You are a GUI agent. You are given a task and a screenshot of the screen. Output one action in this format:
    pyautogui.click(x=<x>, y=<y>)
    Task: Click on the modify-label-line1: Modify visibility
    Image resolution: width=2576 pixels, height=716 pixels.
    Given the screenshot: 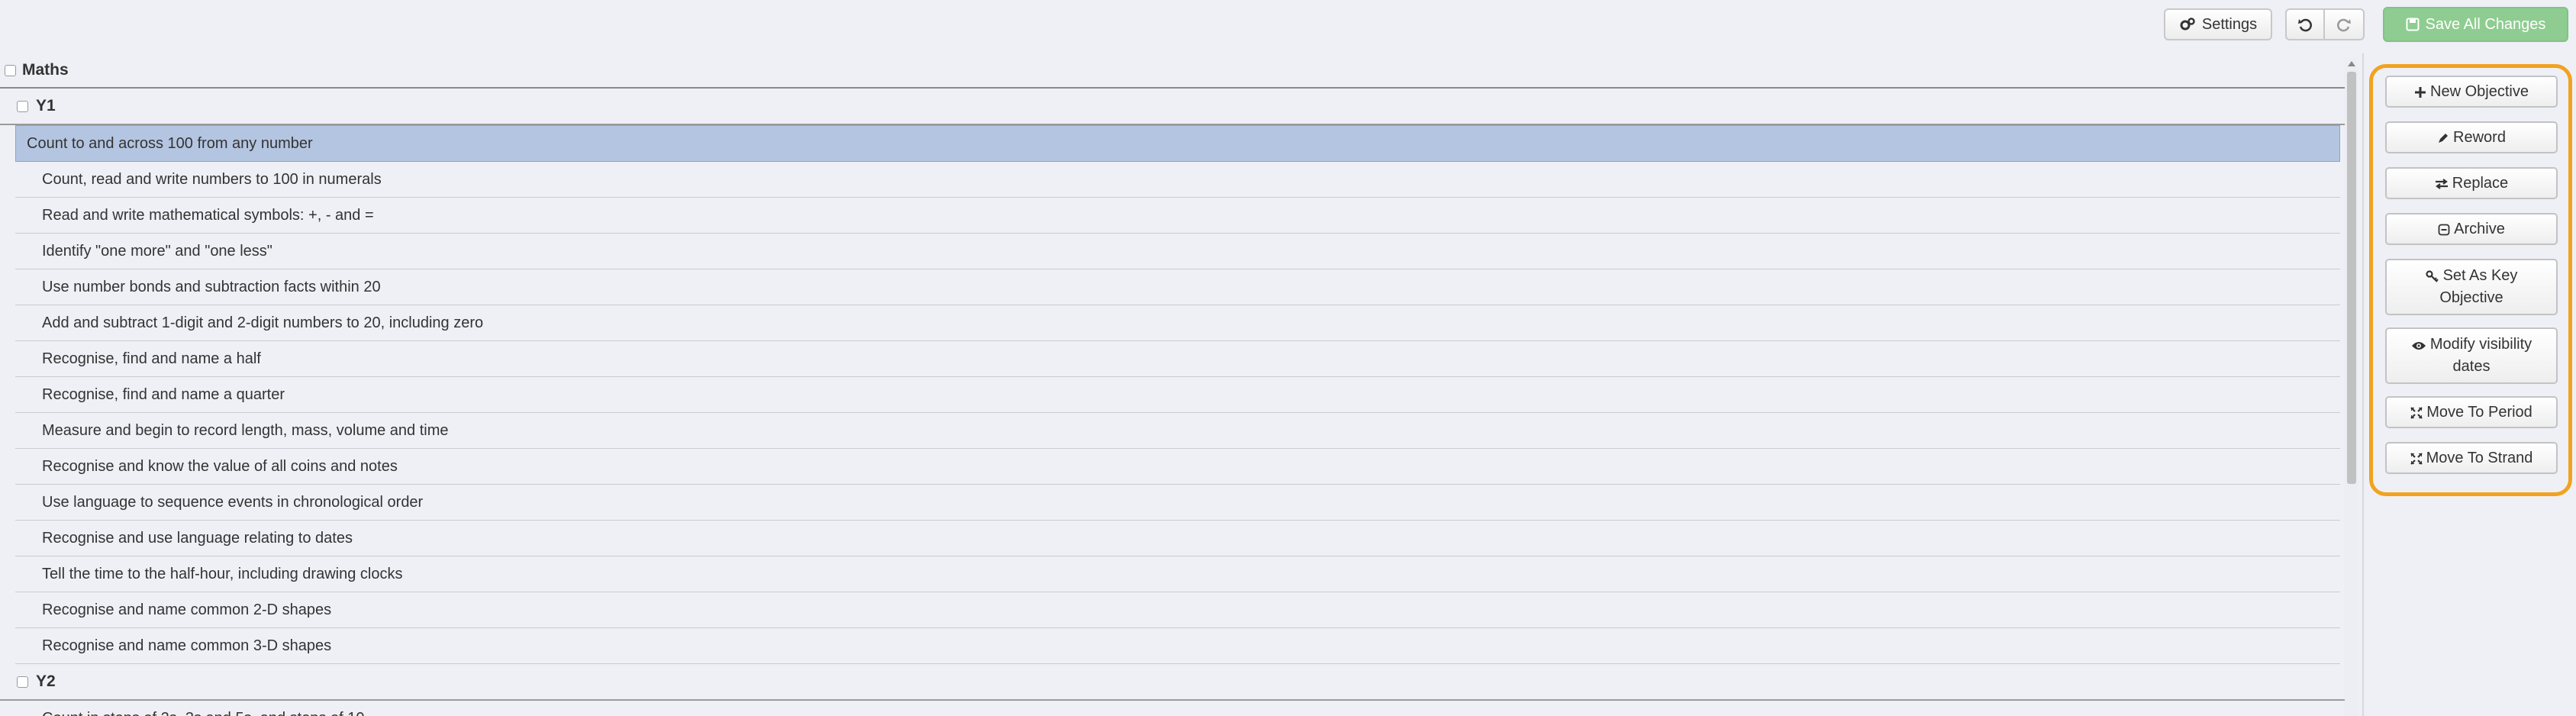 What is the action you would take?
    pyautogui.click(x=2480, y=345)
    